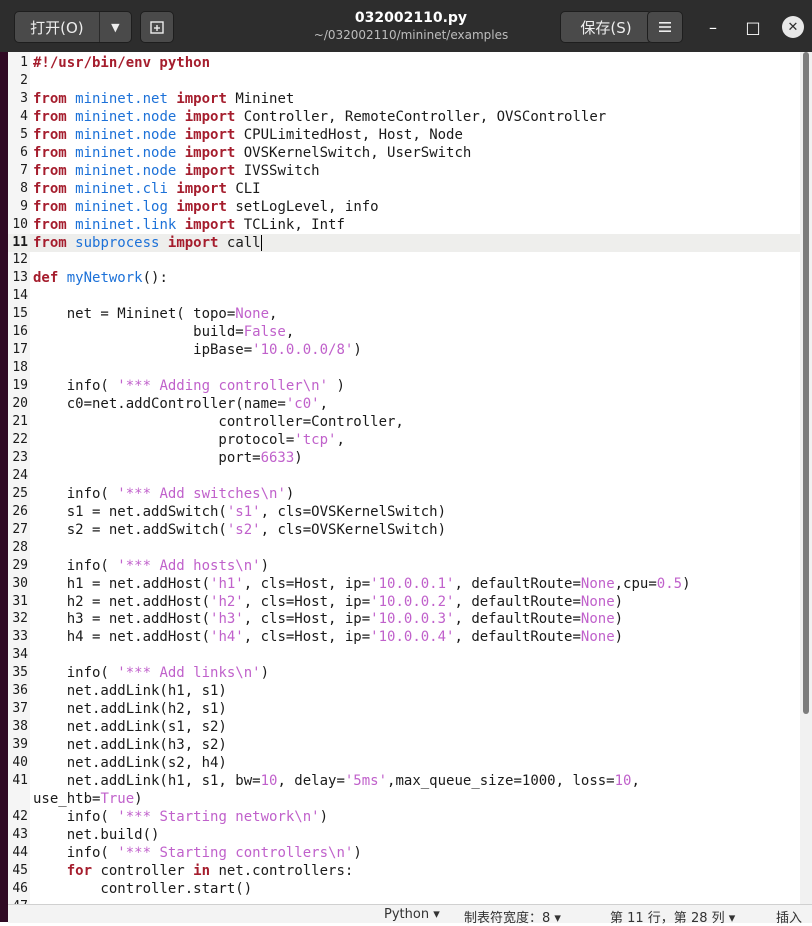 The height and width of the screenshot is (926, 812). Describe the element at coordinates (126, 170) in the screenshot. I see `code-token: mininet.node` at that location.